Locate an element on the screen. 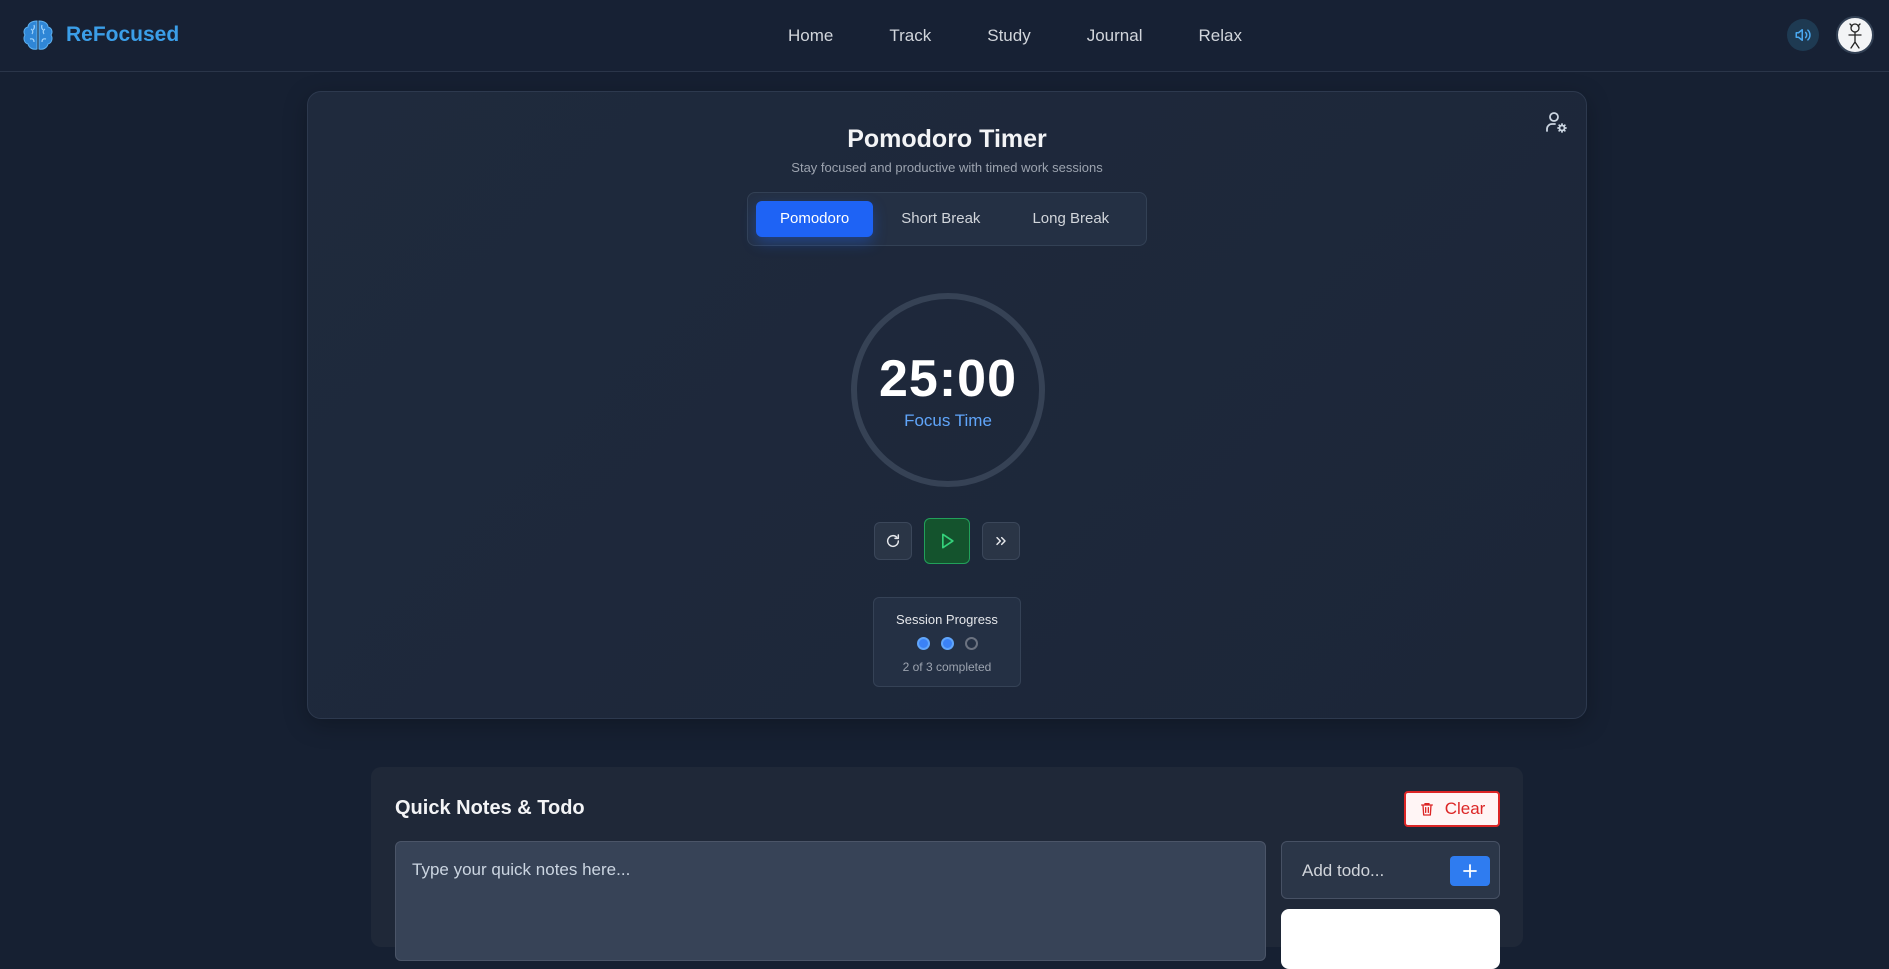  main-nav: Home Track Study Journal Relax is located at coordinates (1015, 36).